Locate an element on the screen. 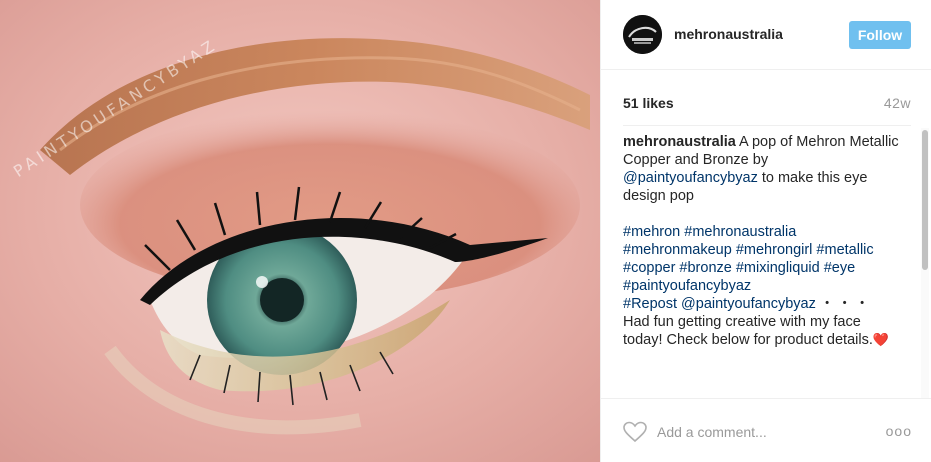  avatar is located at coordinates (642, 34).